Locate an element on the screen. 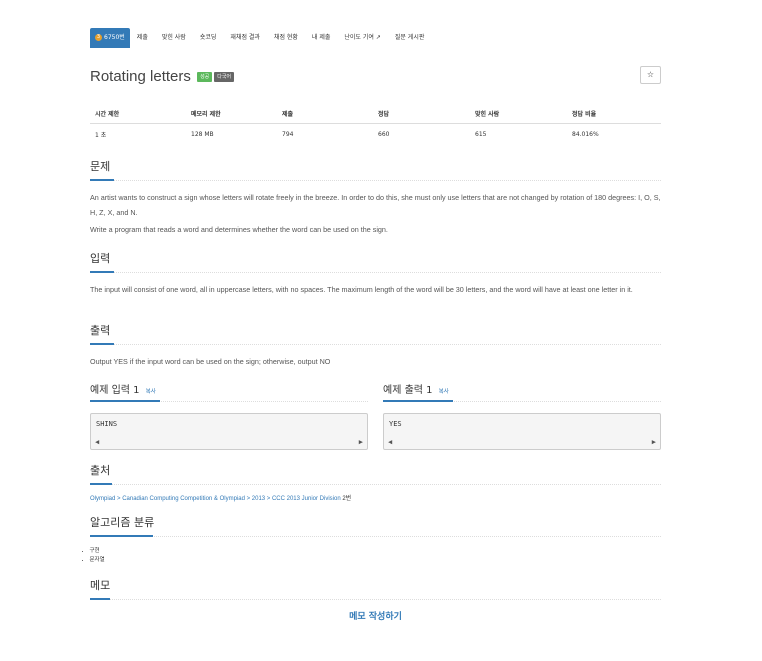 This screenshot has width=762, height=661. copy-sample-input-button: 복사 is located at coordinates (151, 392).